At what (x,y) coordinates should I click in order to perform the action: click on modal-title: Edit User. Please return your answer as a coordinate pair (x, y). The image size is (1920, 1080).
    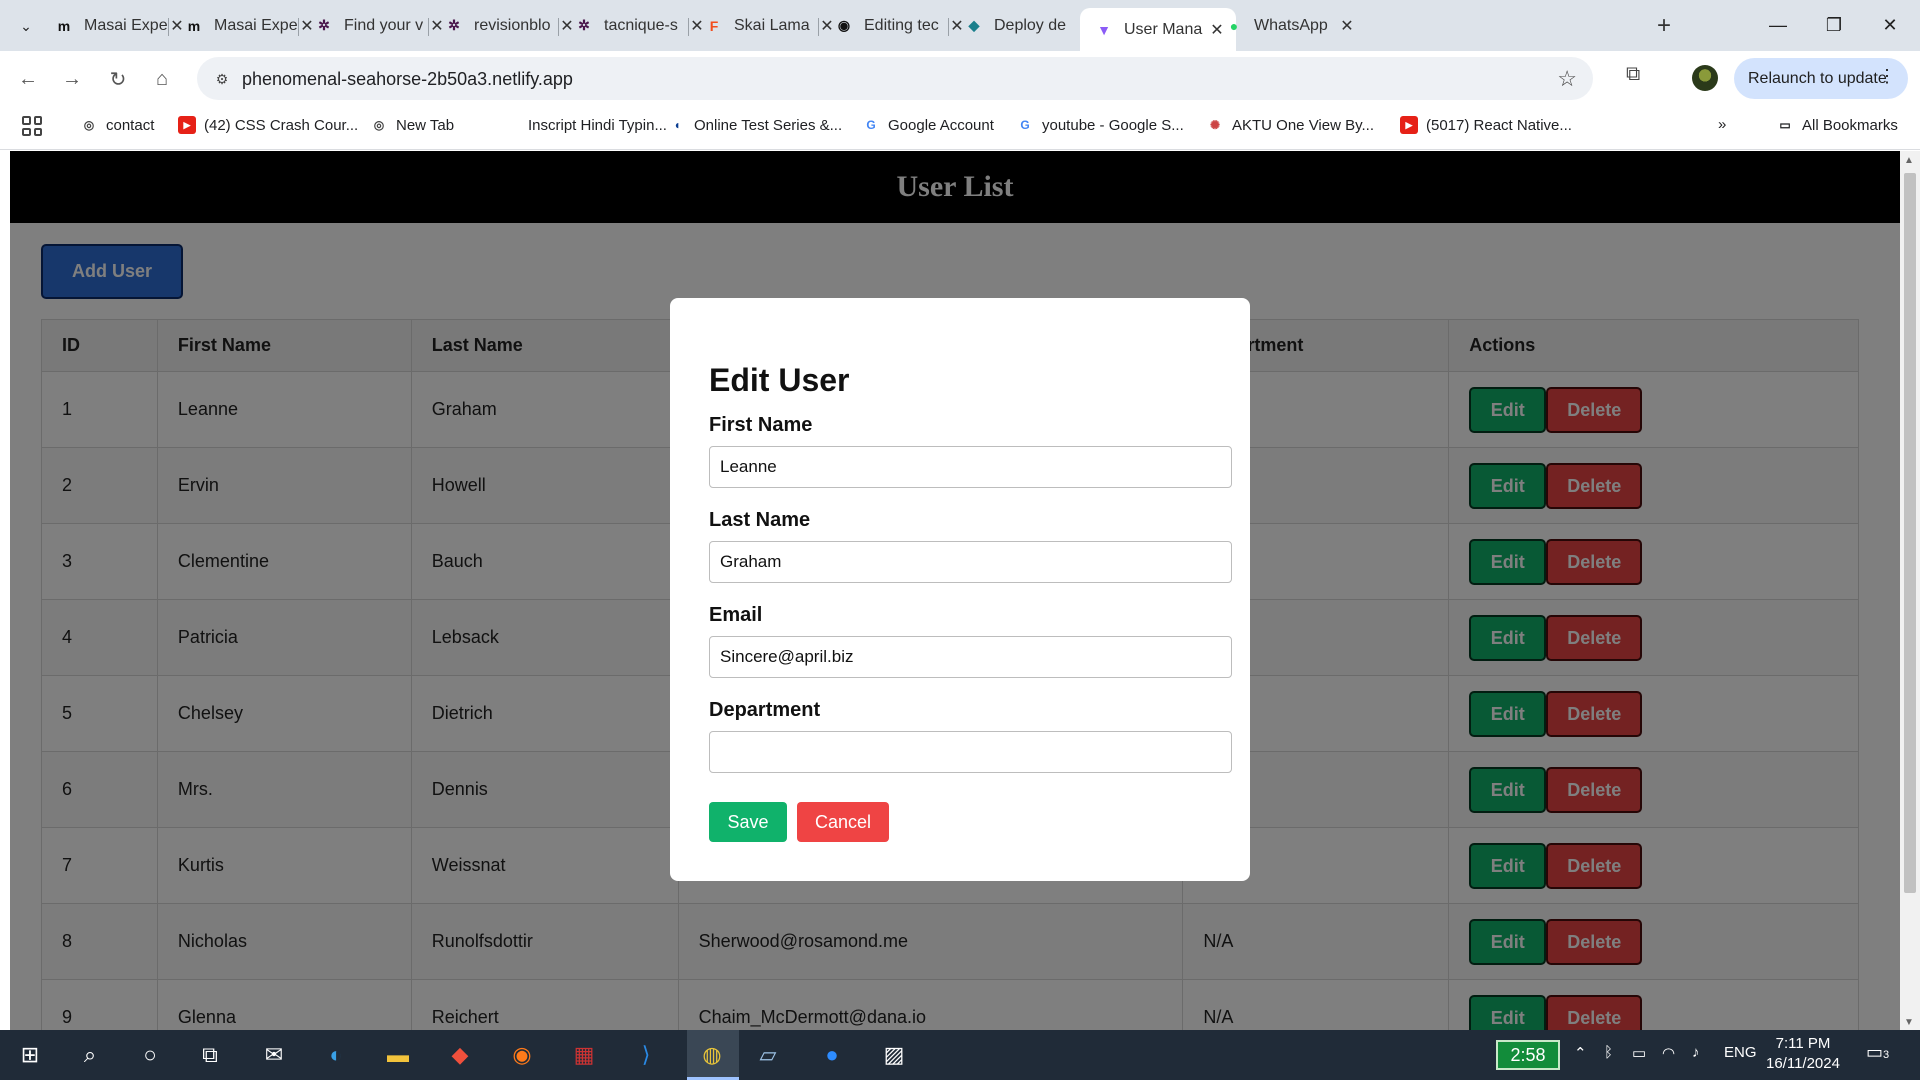
    Looking at the image, I should click on (779, 380).